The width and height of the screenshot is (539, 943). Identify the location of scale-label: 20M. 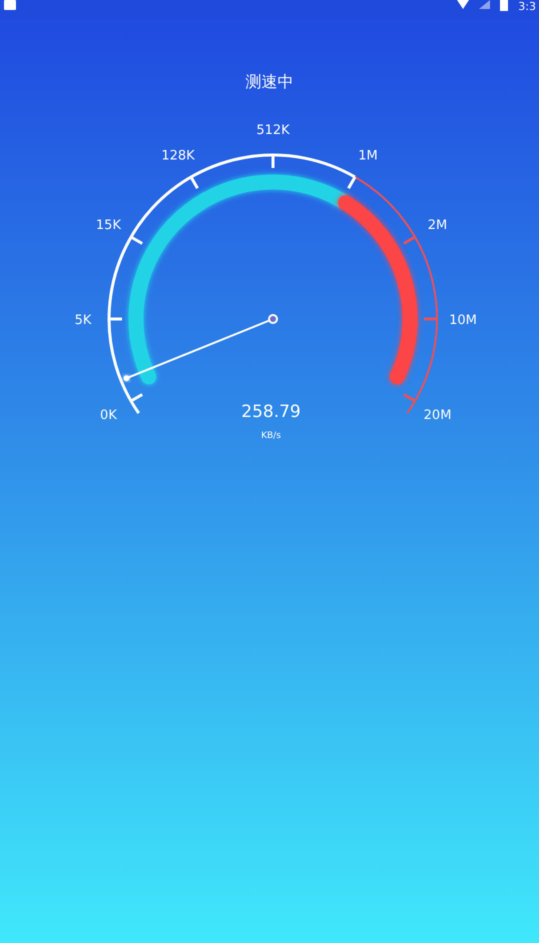
(438, 415).